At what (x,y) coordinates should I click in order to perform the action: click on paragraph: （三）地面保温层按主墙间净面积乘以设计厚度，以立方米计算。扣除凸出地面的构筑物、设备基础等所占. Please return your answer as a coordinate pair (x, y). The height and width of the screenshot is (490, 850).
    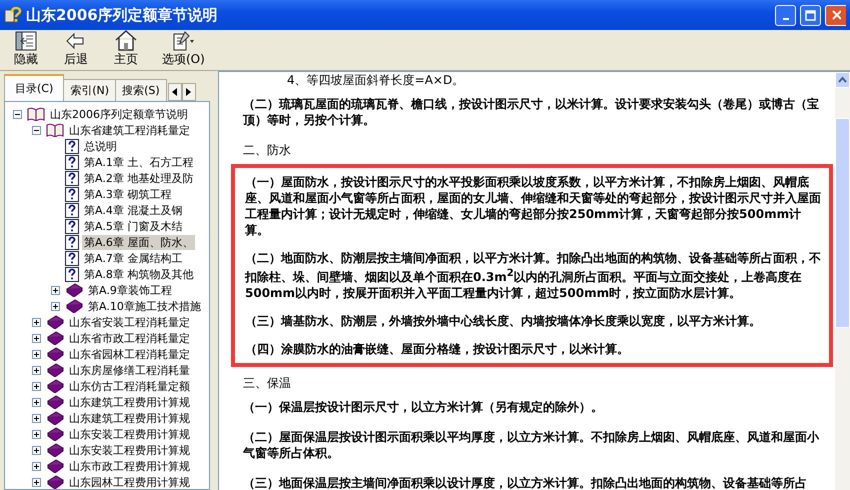
    Looking at the image, I should click on (525, 482).